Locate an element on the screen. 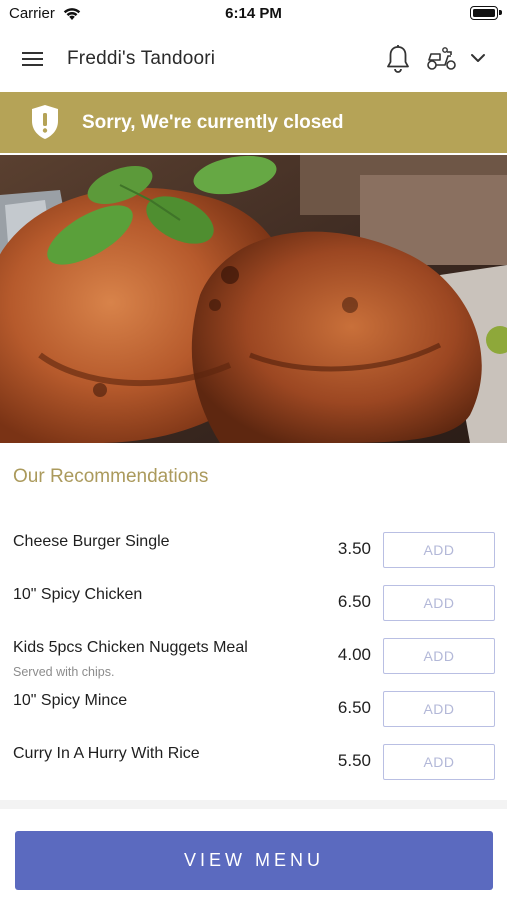  item-description: Served with chips. is located at coordinates (64, 672).